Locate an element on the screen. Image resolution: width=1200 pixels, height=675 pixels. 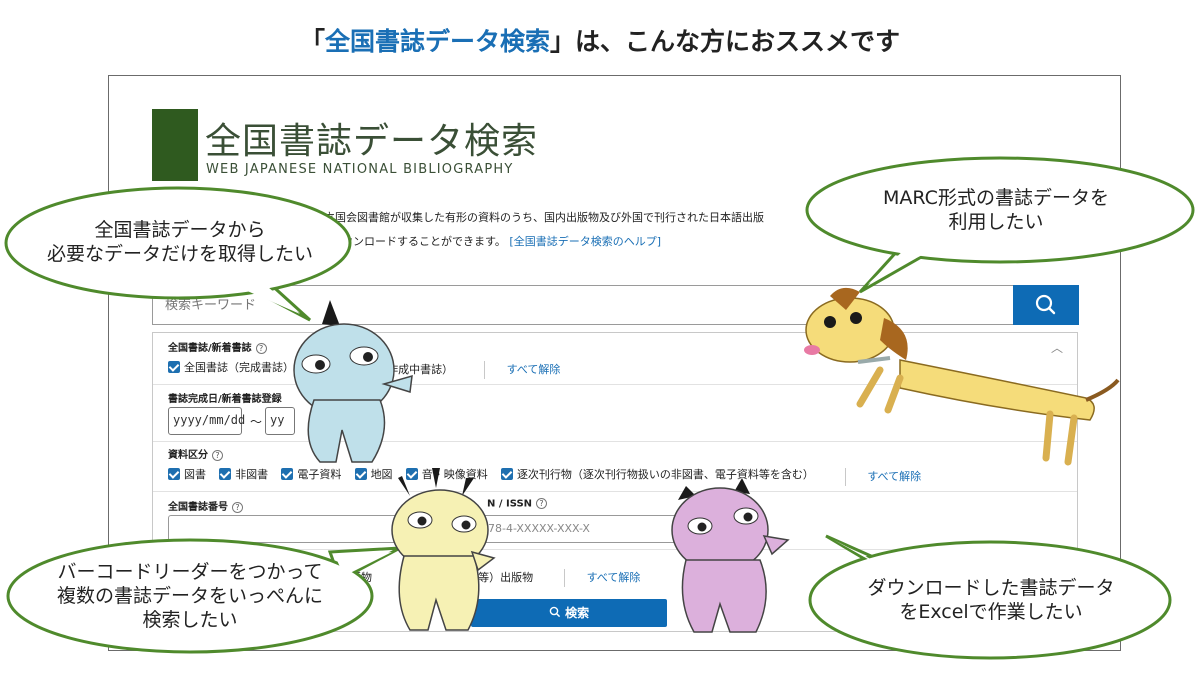
section-date-range: 書誌完成日/新着書誌登録 is located at coordinates (225, 397).